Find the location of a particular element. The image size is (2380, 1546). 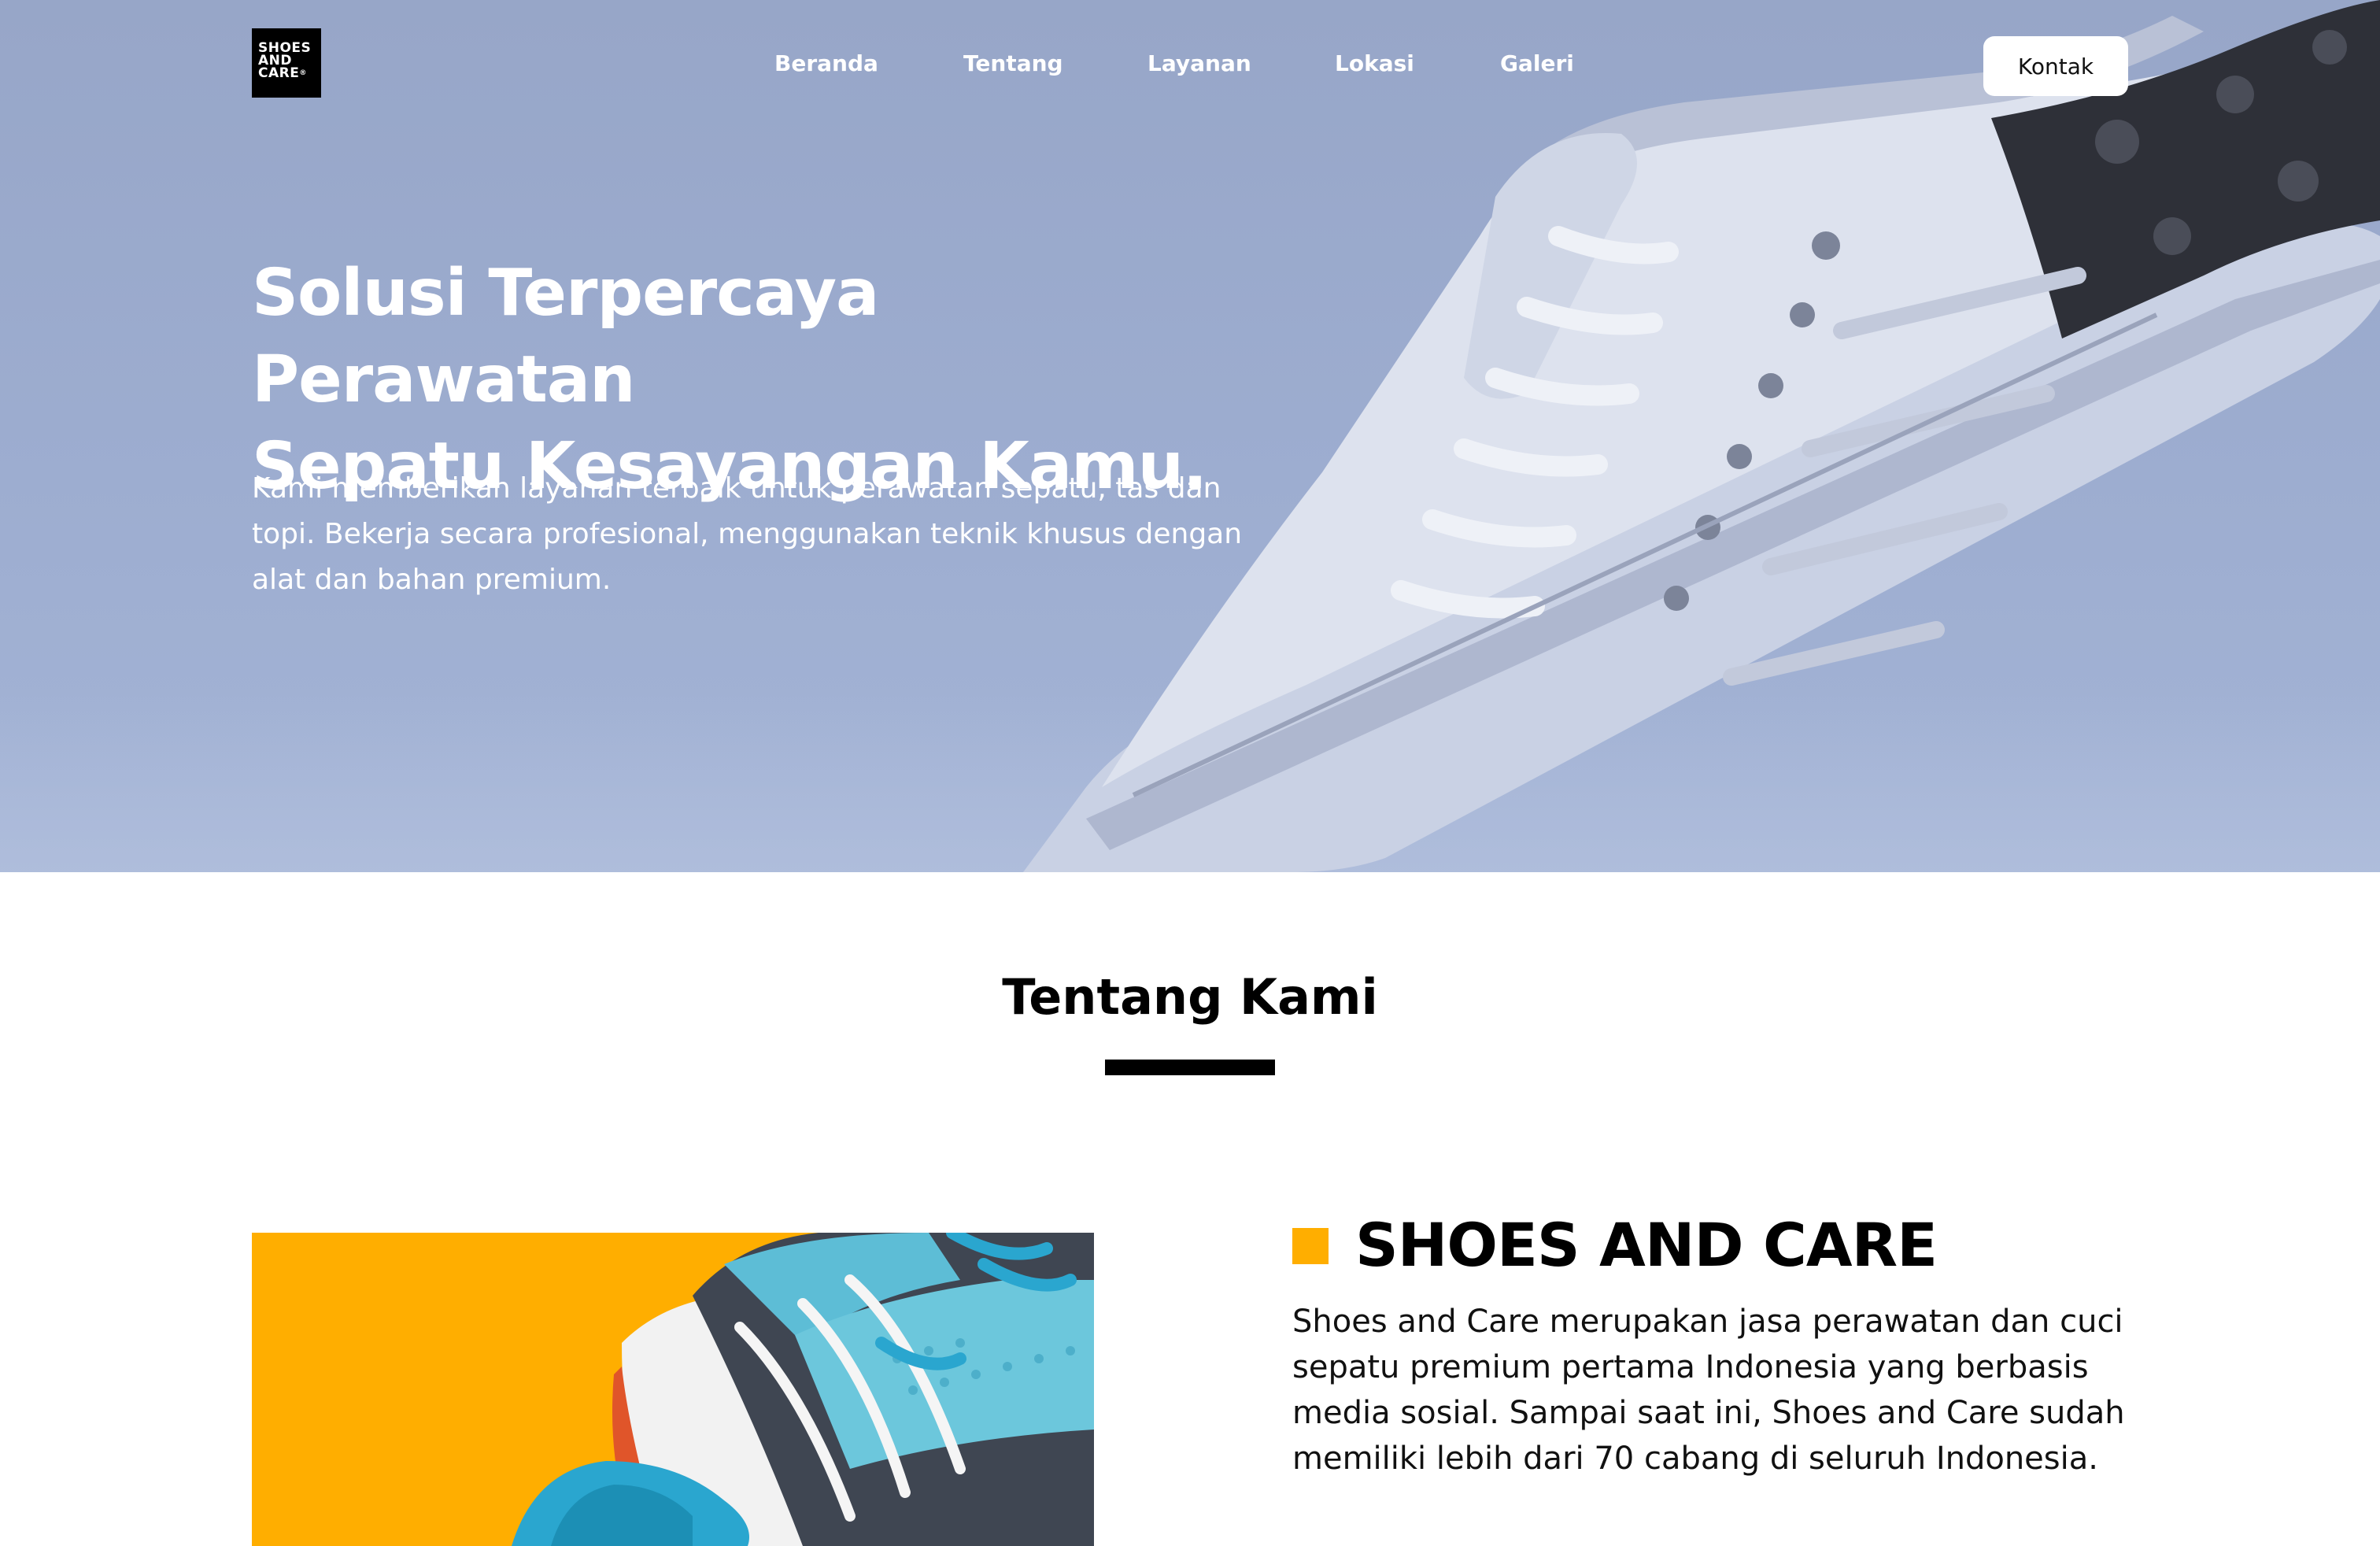

hero-title-line-1: Solusi Terpercaya Perawatan is located at coordinates (565, 337).